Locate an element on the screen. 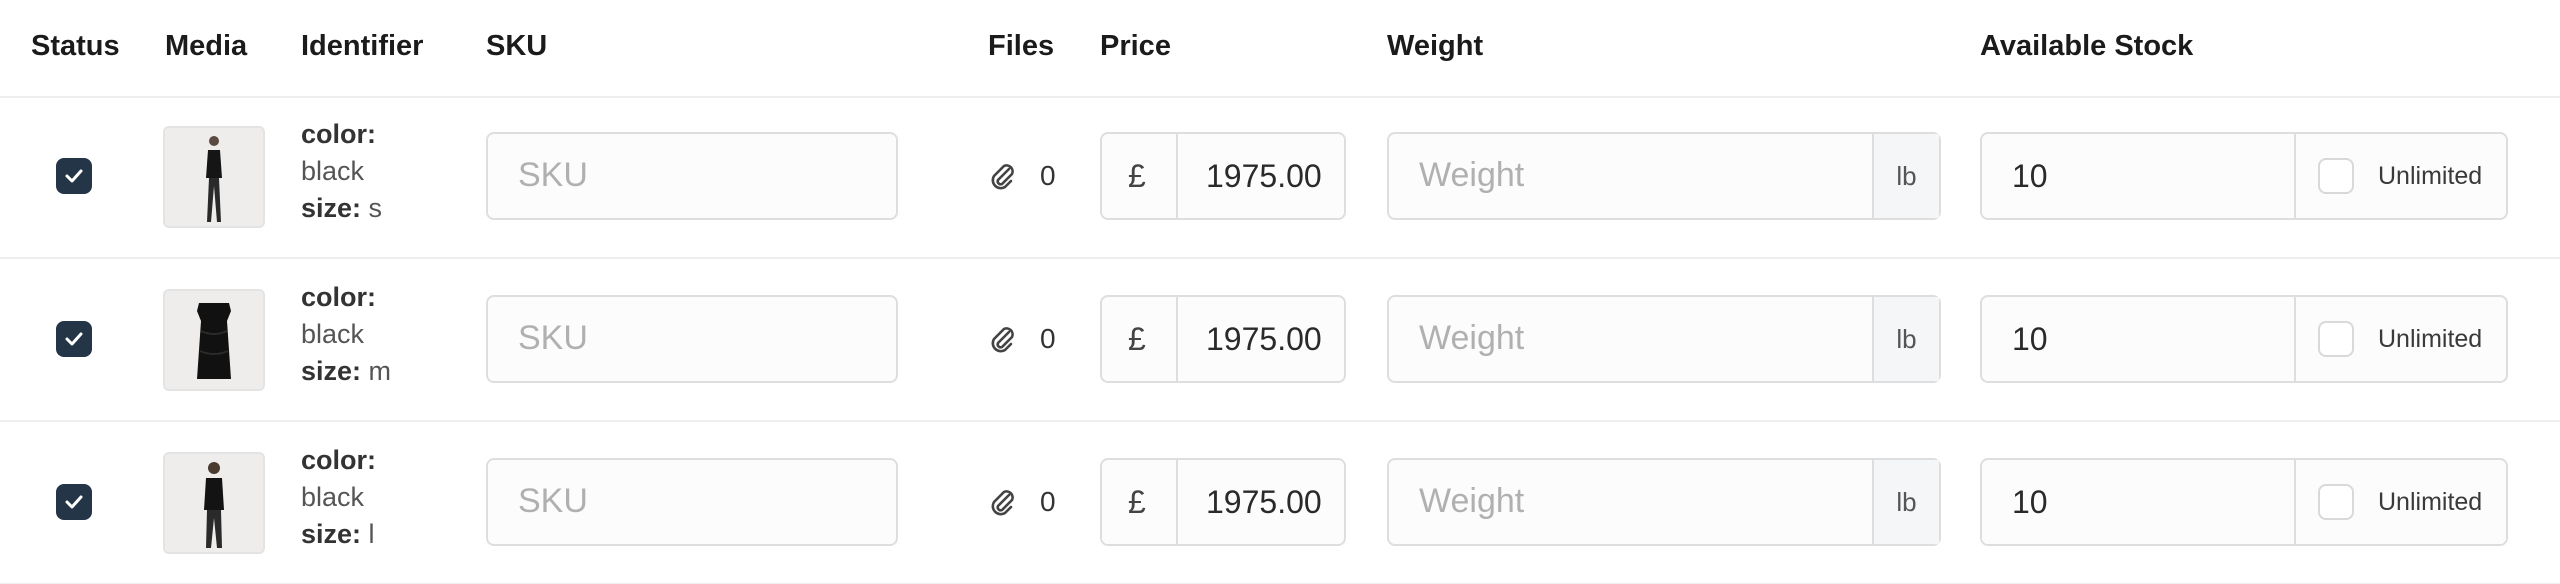 The height and width of the screenshot is (584, 2560). column-header-identifier: Identifier is located at coordinates (362, 46).